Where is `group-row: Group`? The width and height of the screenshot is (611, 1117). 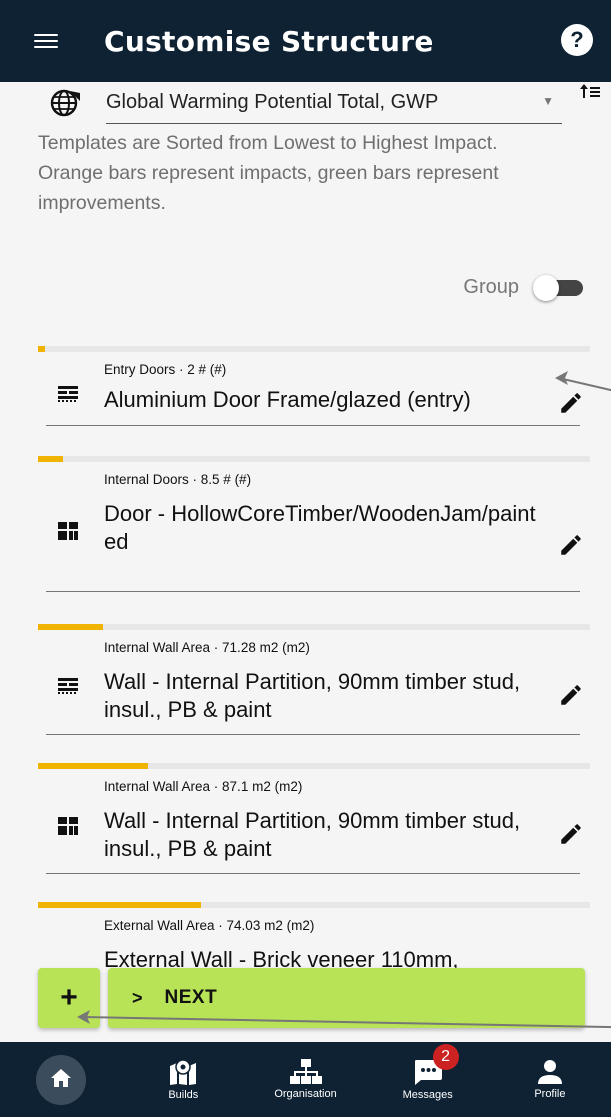
group-row: Group is located at coordinates (525, 287).